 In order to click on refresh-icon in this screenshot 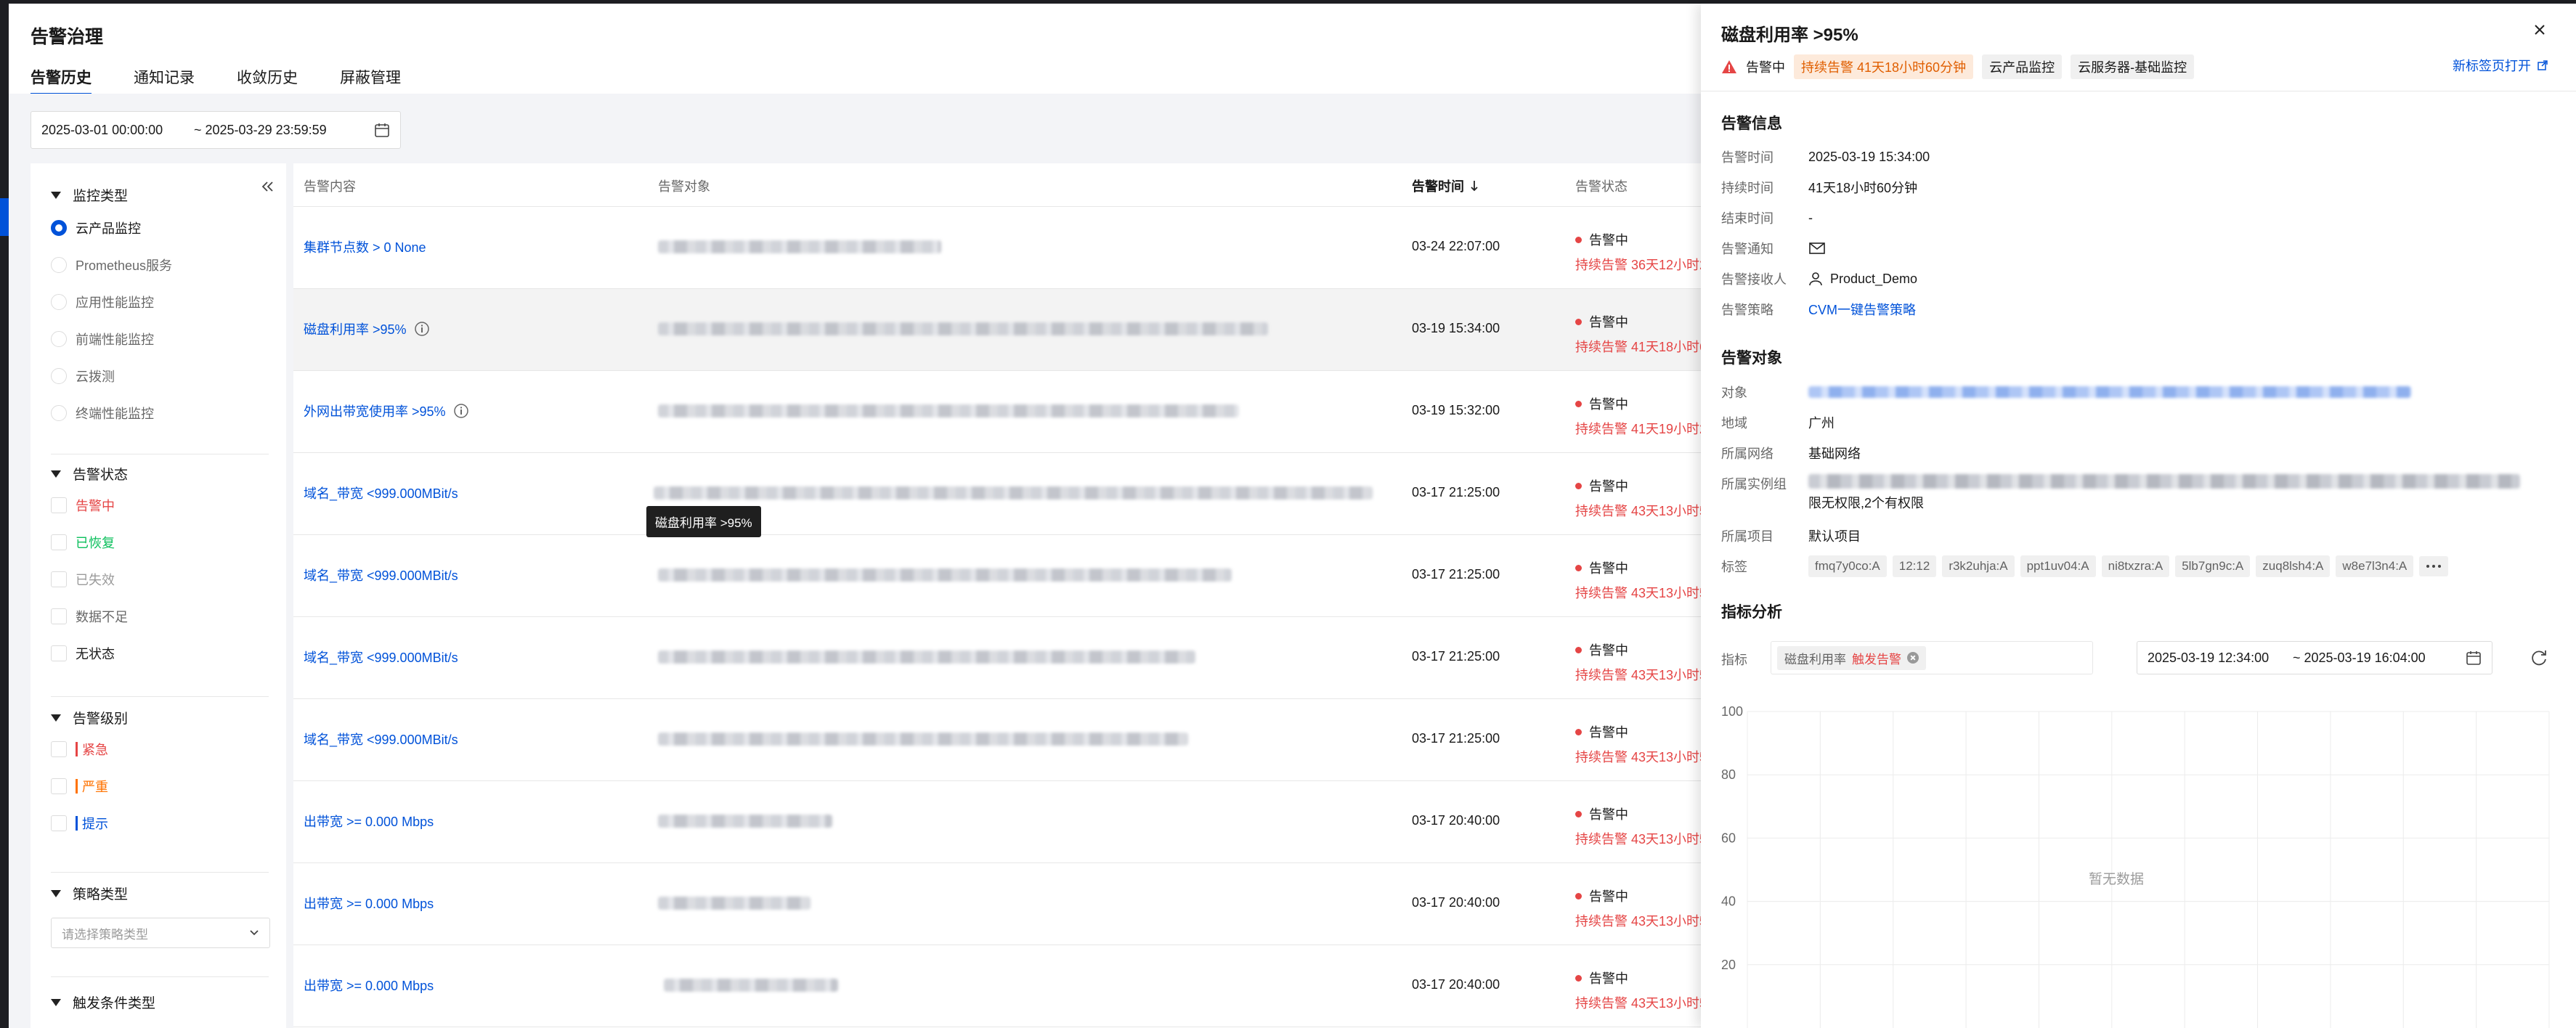, I will do `click(2539, 657)`.